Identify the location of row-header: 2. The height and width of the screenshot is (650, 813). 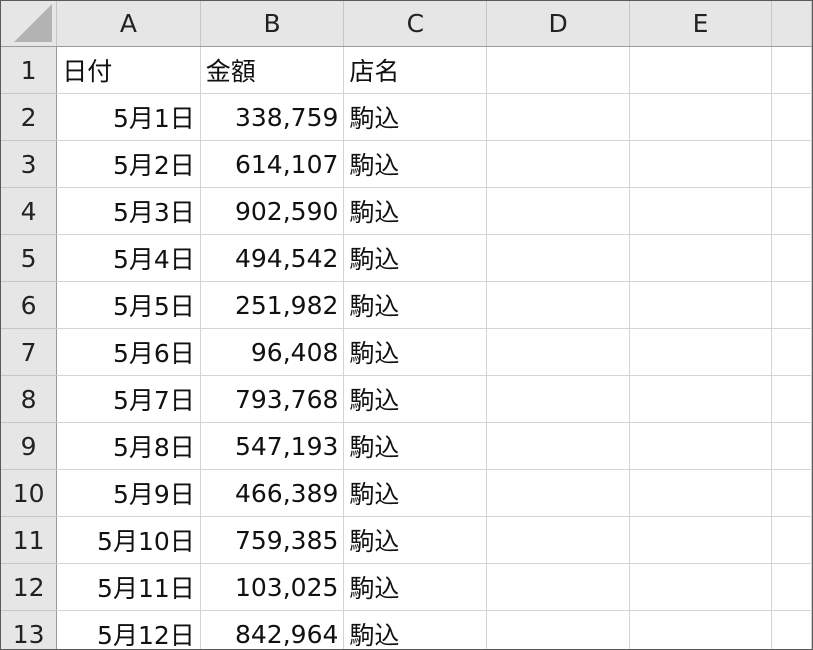
(29, 117).